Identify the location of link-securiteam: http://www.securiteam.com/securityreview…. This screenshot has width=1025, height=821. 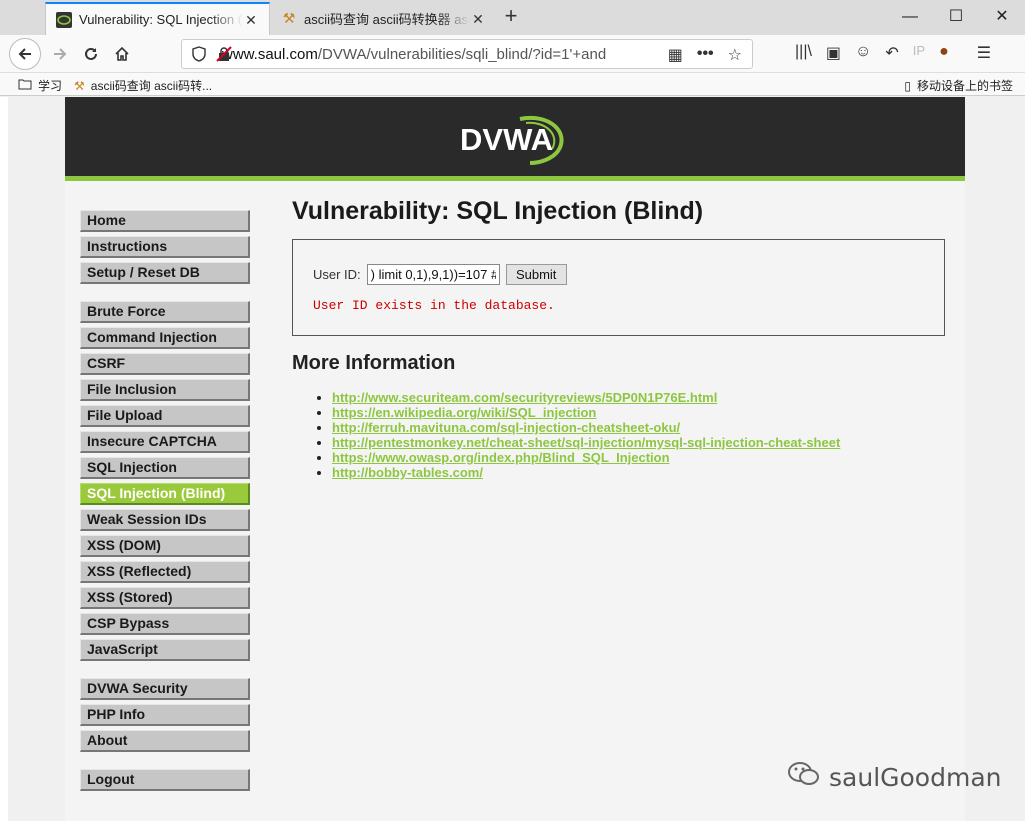
(524, 397).